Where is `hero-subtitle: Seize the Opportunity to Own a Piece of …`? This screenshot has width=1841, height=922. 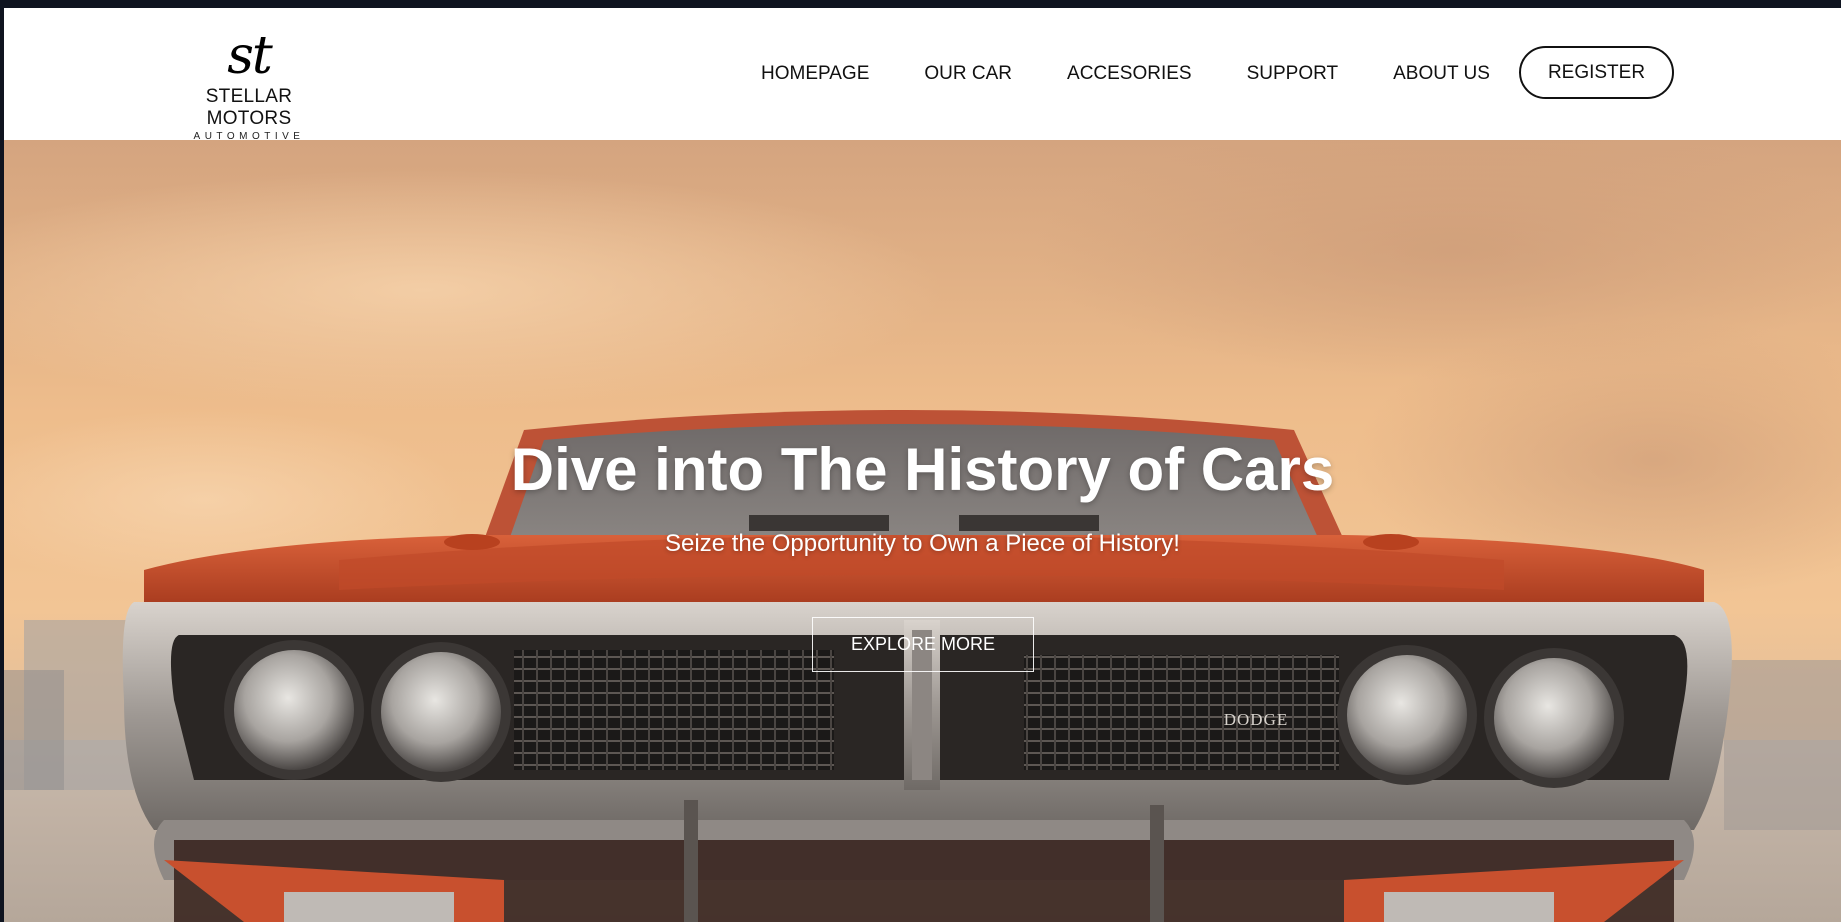 hero-subtitle: Seize the Opportunity to Own a Piece of … is located at coordinates (922, 543).